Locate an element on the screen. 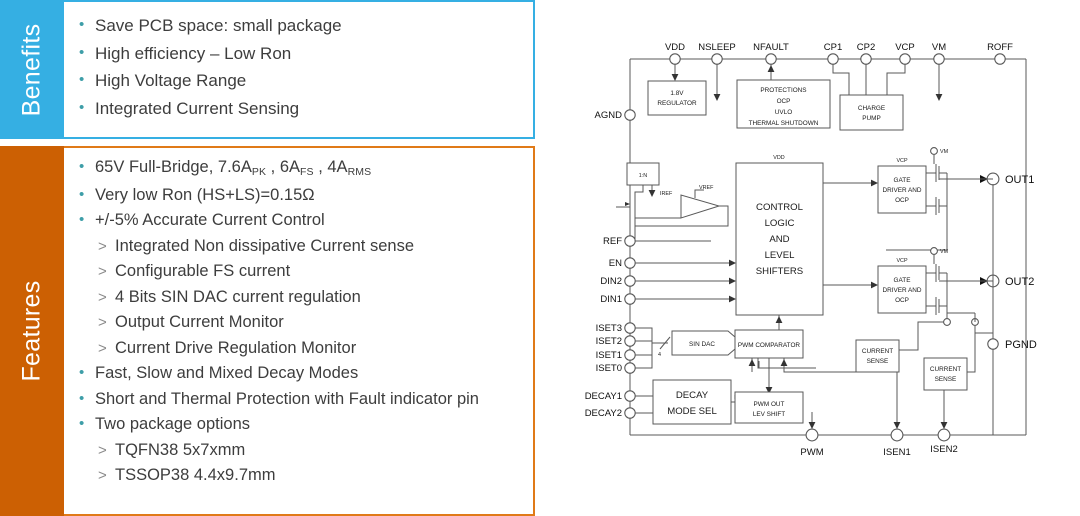  feature-sub: PK is located at coordinates (259, 172).